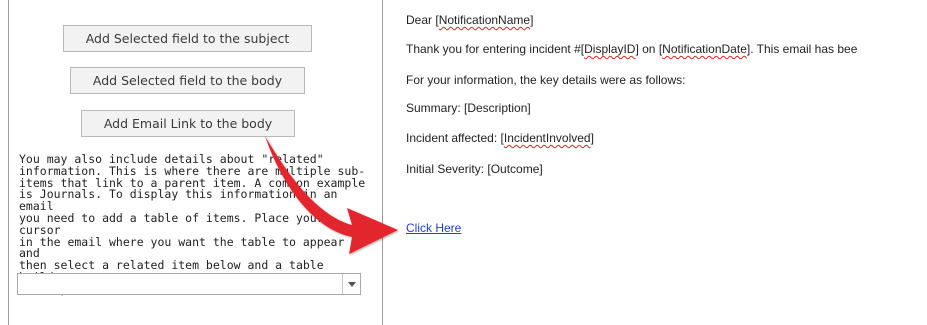 Image resolution: width=927 pixels, height=325 pixels. I want to click on notification-date-field: NotificationDate, so click(704, 49).